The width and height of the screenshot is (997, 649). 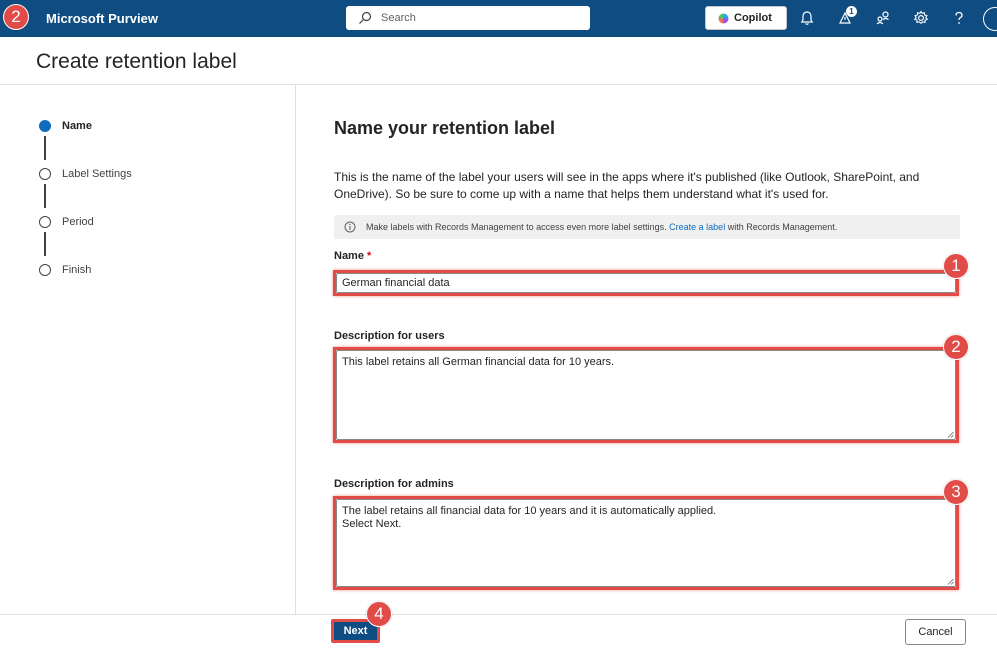 I want to click on footer-divider, so click(x=498, y=614).